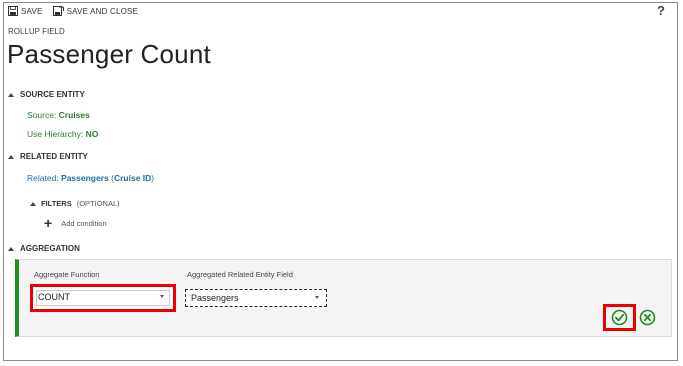  I want to click on section-related-entity-heading: RELATED ENTITY, so click(54, 156).